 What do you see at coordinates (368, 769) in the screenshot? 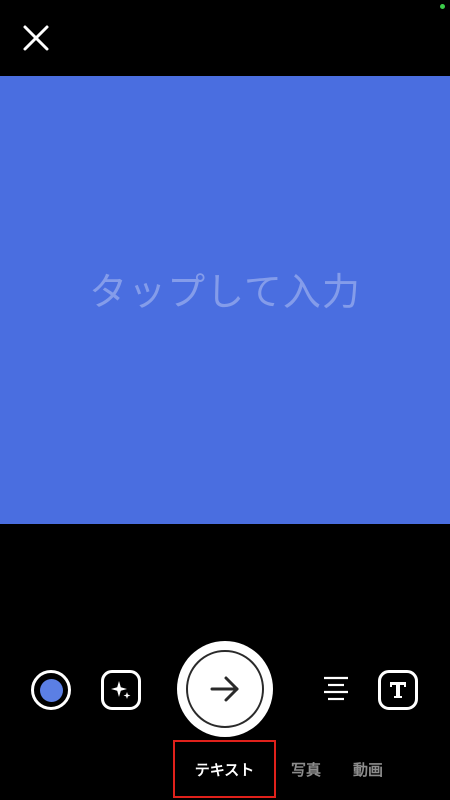
I see `tab-video: 動画` at bounding box center [368, 769].